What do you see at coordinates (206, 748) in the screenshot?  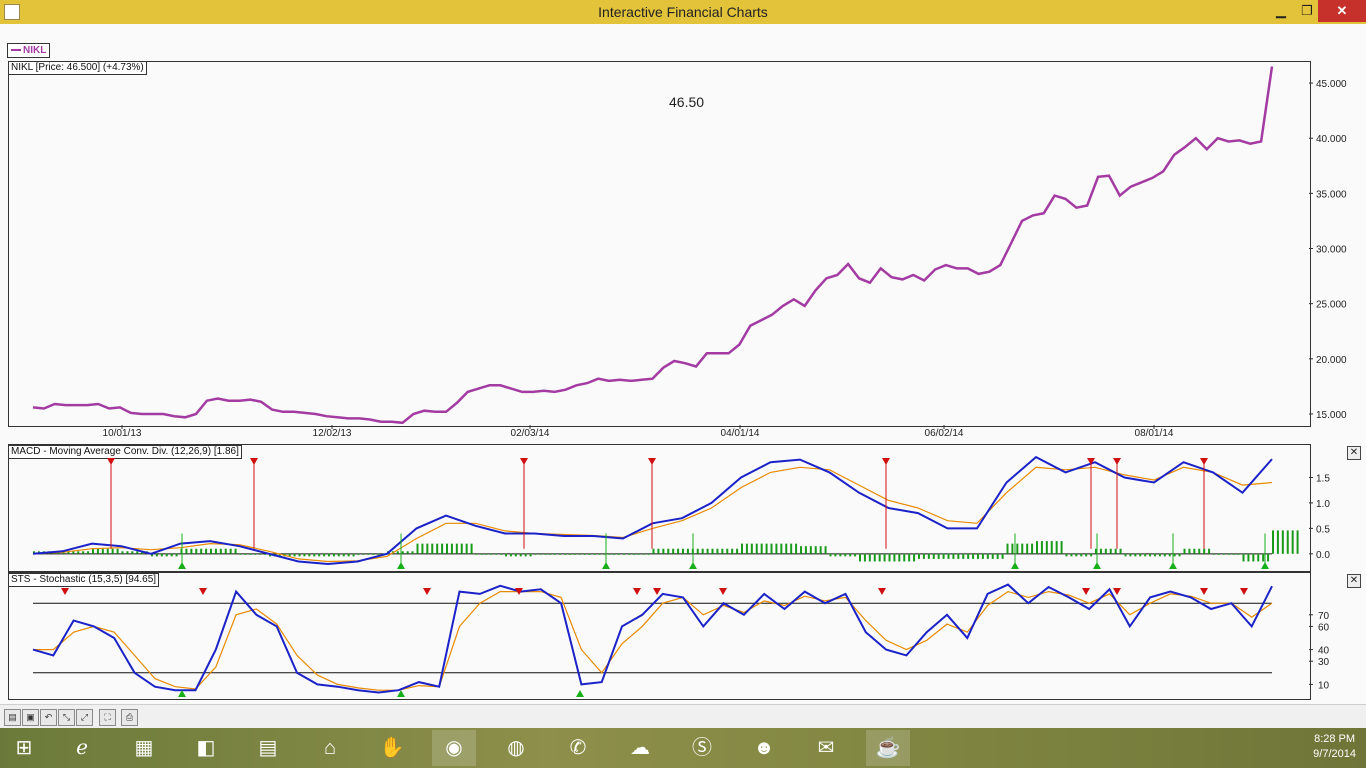 I see `store-icon: ◧` at bounding box center [206, 748].